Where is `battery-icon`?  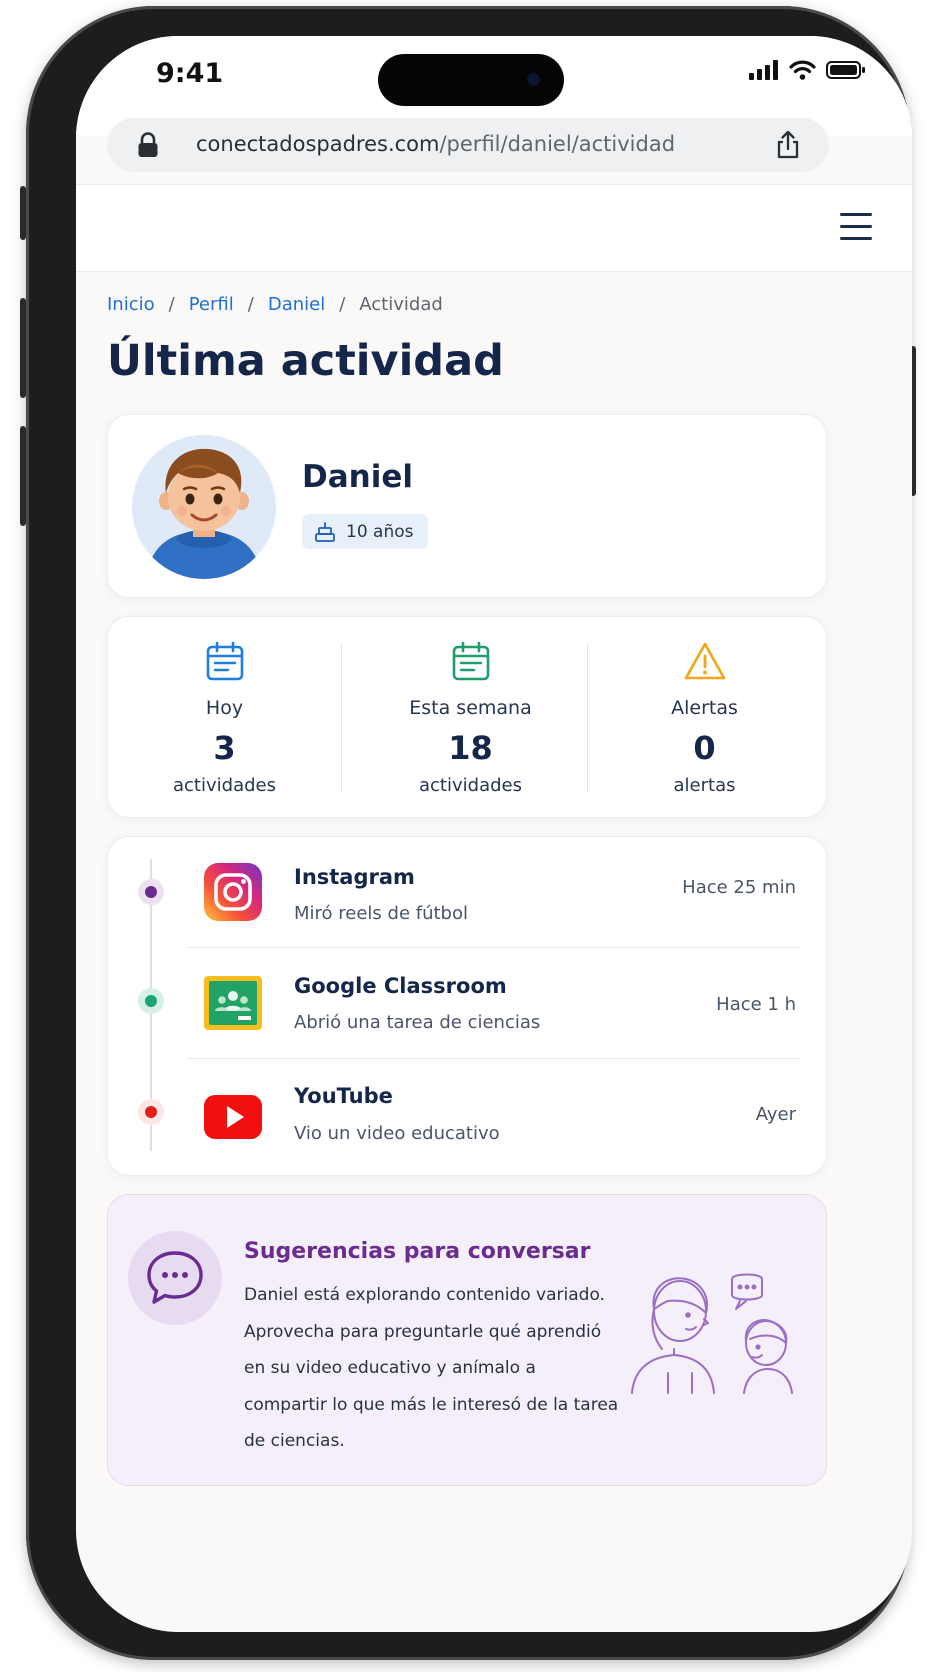 battery-icon is located at coordinates (845, 70).